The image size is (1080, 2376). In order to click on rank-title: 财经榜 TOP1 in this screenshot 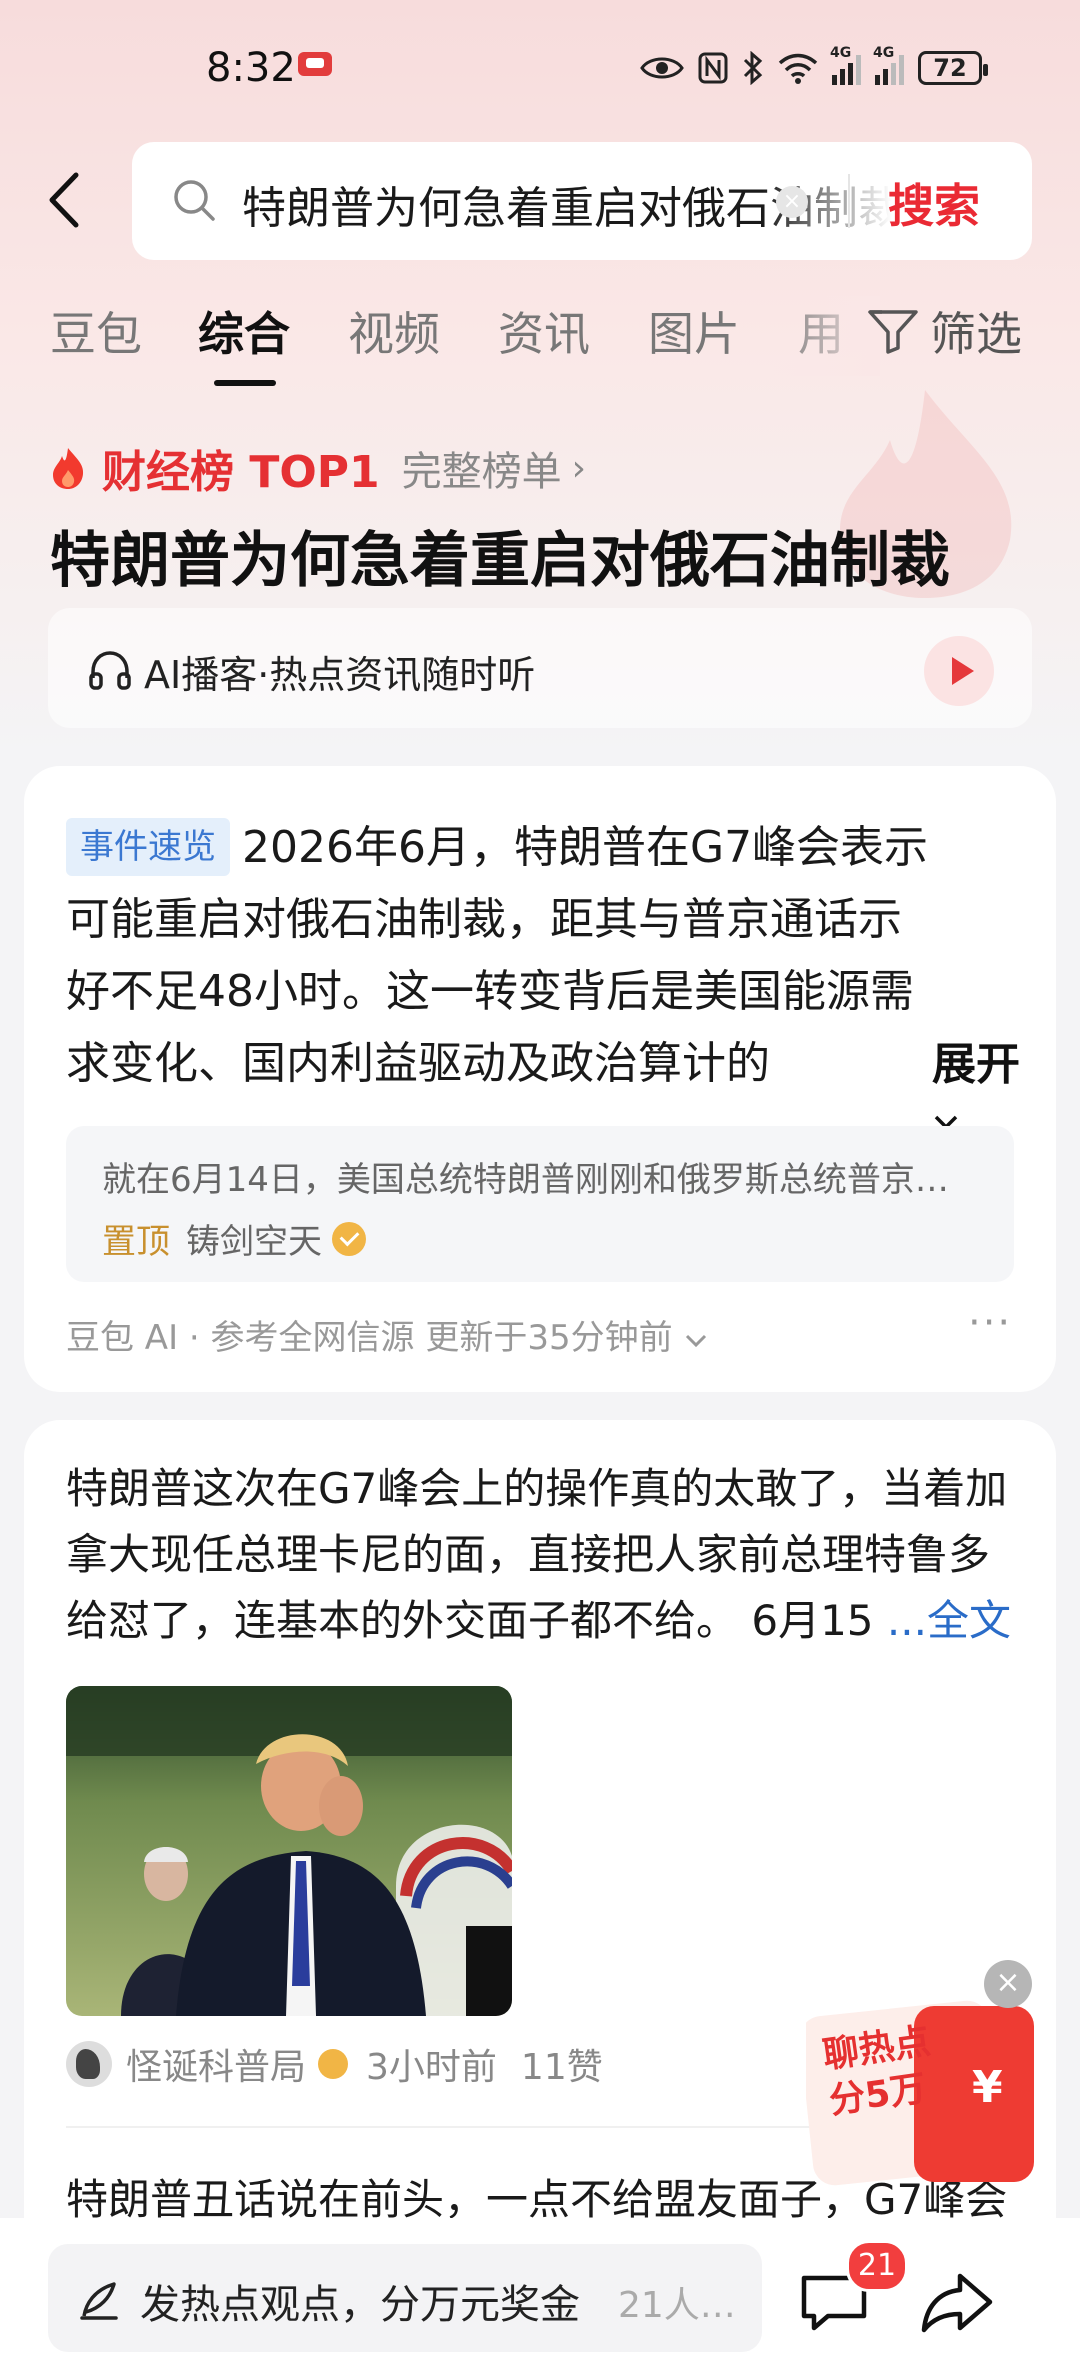, I will do `click(241, 472)`.